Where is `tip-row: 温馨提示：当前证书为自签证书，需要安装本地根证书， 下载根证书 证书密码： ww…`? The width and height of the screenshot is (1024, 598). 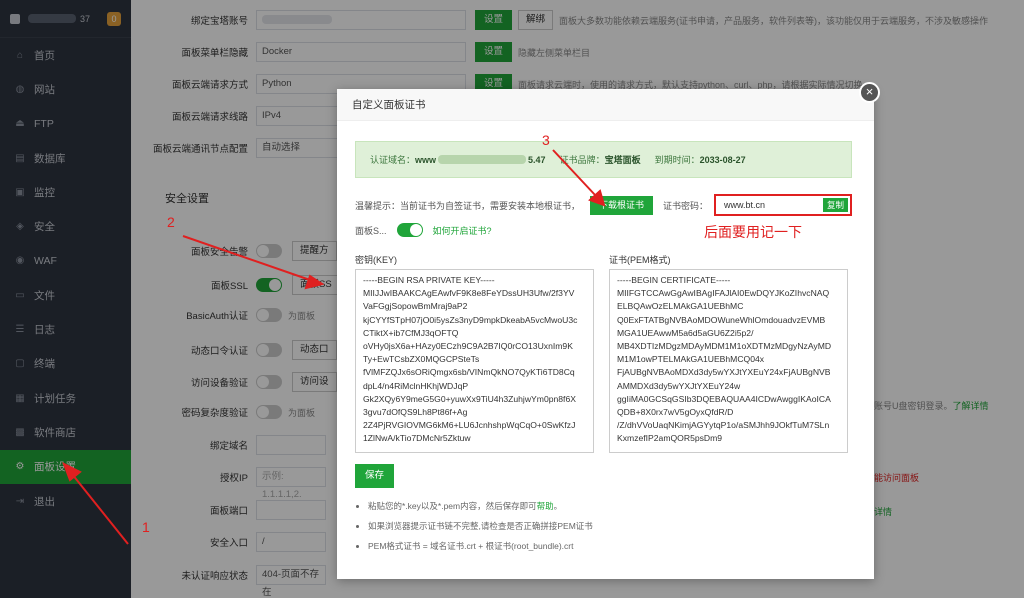 tip-row: 温馨提示：当前证书为自签证书，需要安装本地根证书， 下载根证书 证书密码： ww… is located at coordinates (604, 205).